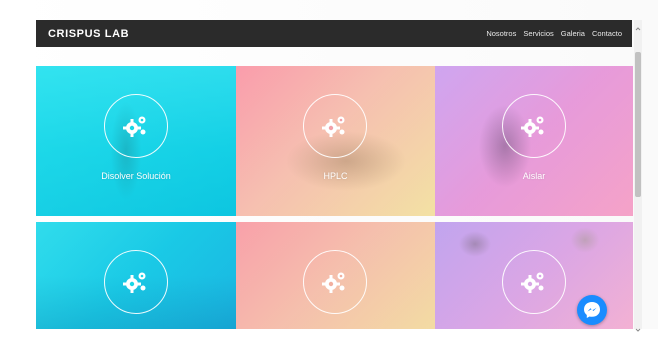  What do you see at coordinates (638, 25) in the screenshot?
I see `scroll-up-arrow` at bounding box center [638, 25].